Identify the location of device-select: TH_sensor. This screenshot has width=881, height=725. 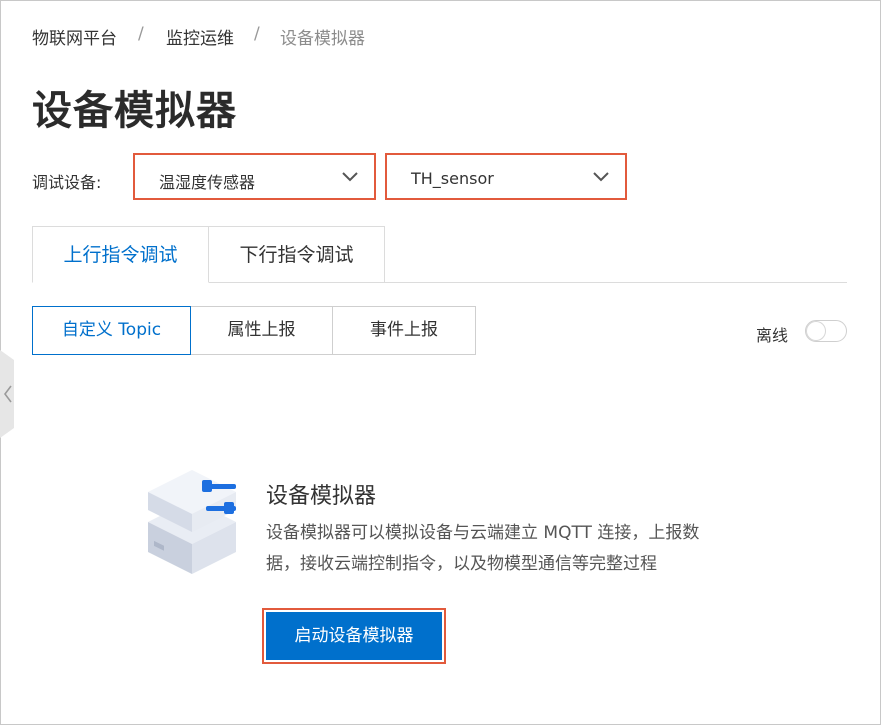
(506, 176).